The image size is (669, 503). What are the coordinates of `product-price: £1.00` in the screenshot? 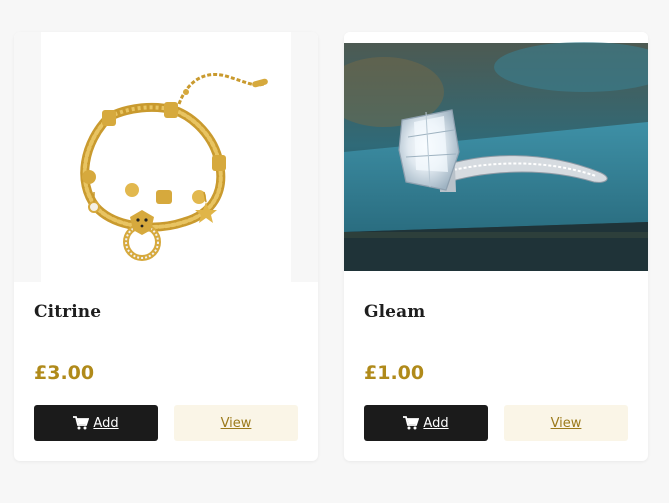 It's located at (394, 373).